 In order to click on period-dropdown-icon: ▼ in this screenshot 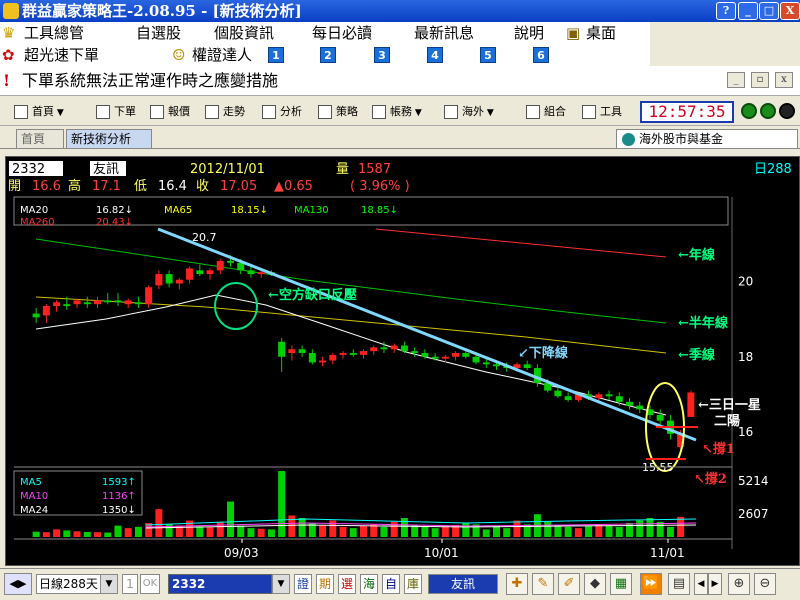, I will do `click(109, 584)`.